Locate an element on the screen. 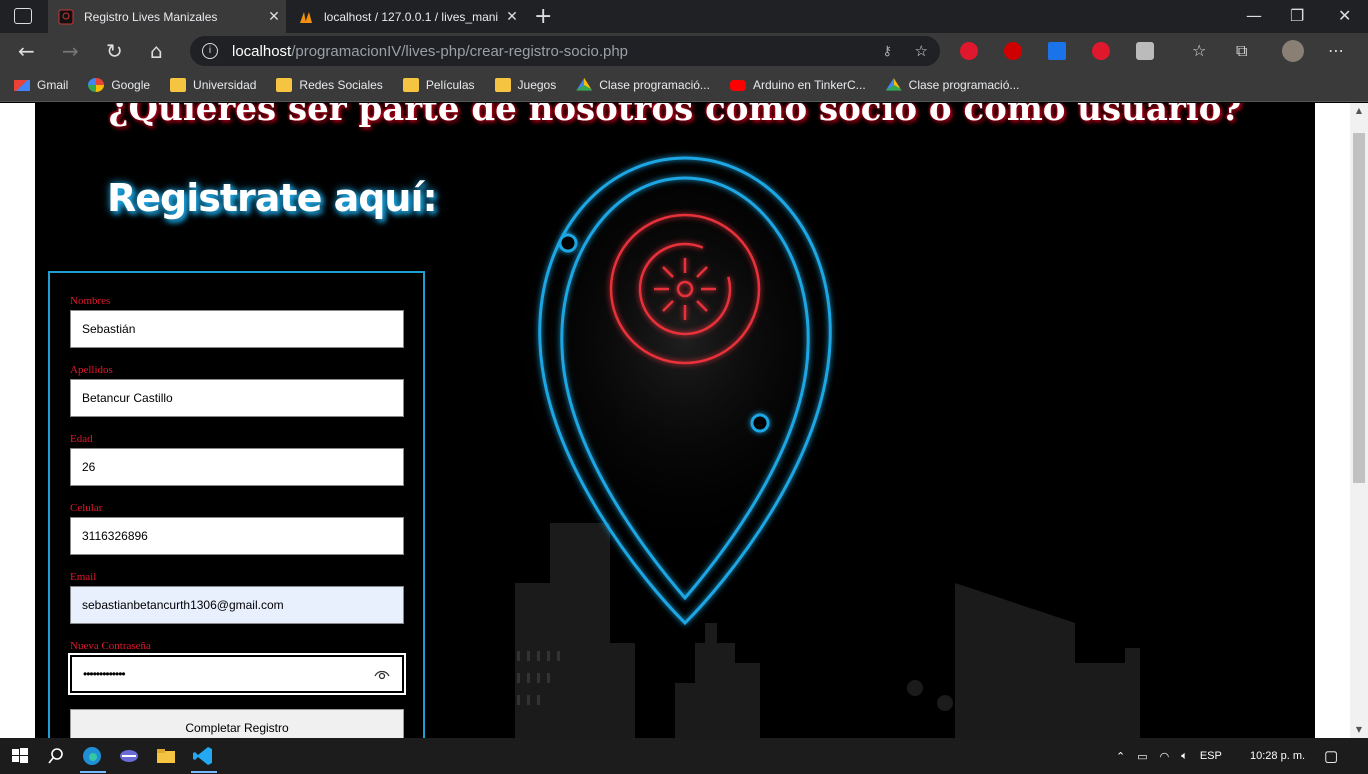 The height and width of the screenshot is (774, 1368). battery-icon: ▭ is located at coordinates (1142, 756).